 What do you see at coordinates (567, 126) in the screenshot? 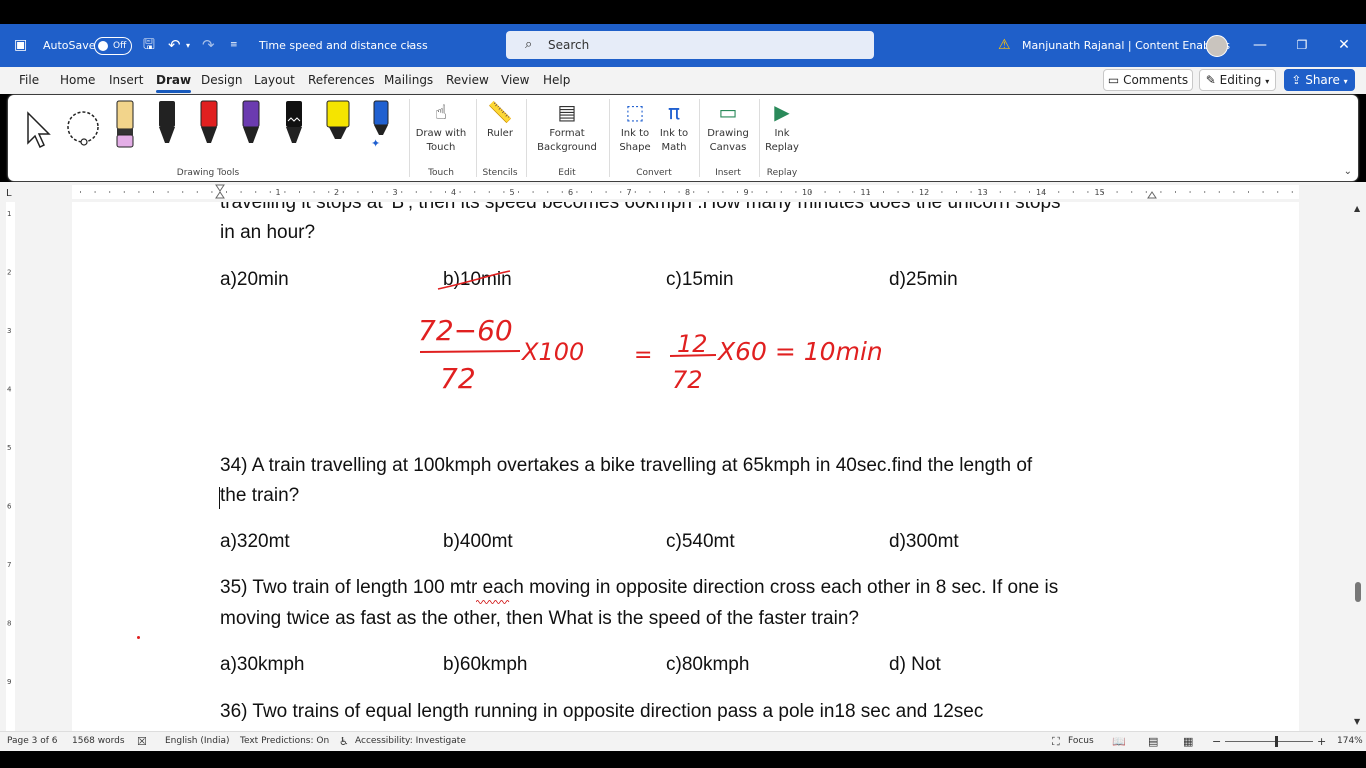
I see `format-background-button: ▤ Format Background` at bounding box center [567, 126].